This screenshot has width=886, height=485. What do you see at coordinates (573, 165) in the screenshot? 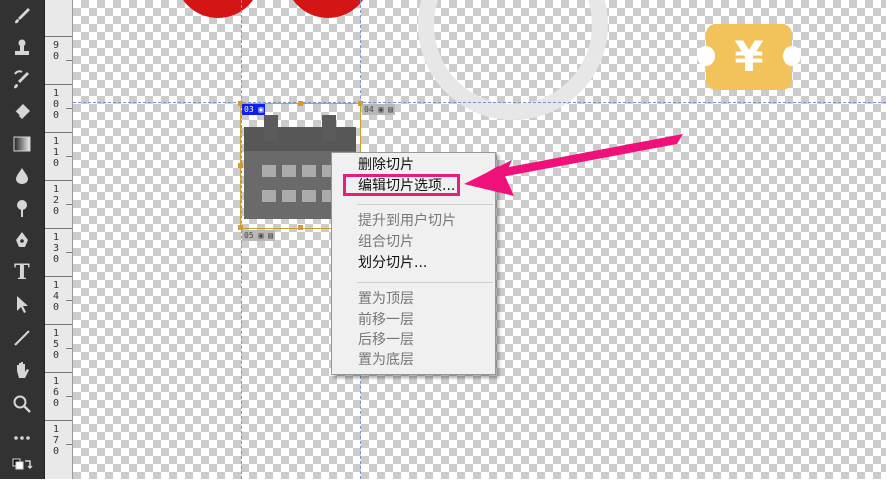
I see `pointer-arrow` at bounding box center [573, 165].